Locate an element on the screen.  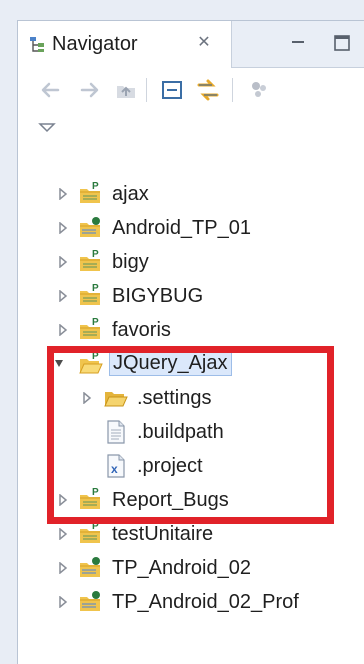
tree-row: P BIGYBUG is located at coordinates (191, 296).